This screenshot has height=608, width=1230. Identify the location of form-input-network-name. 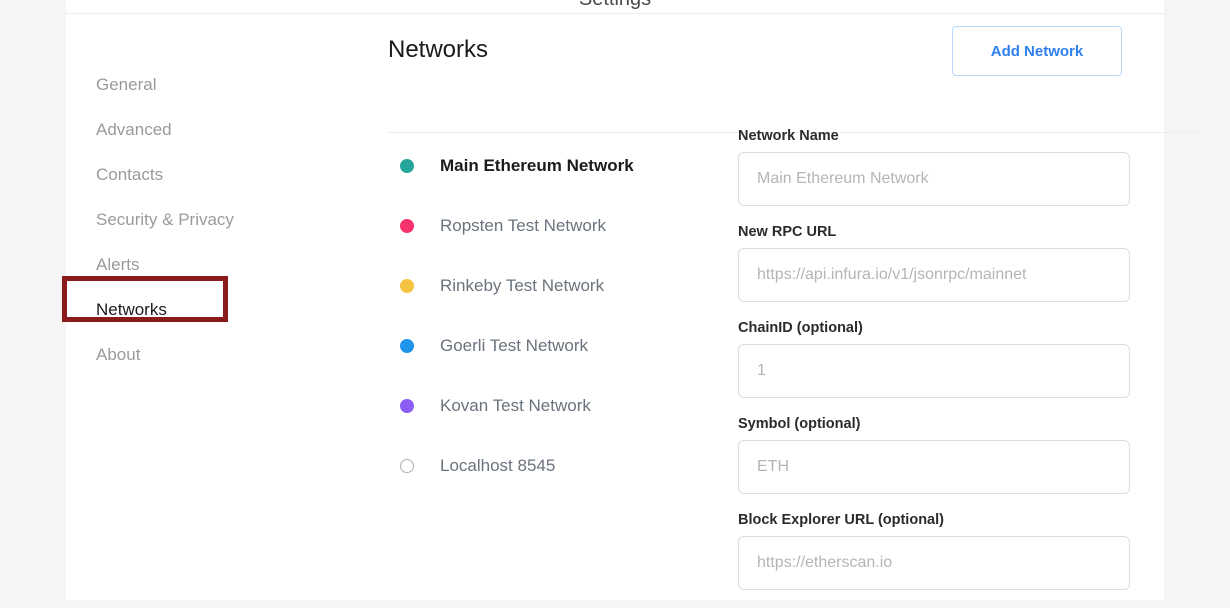
(934, 179).